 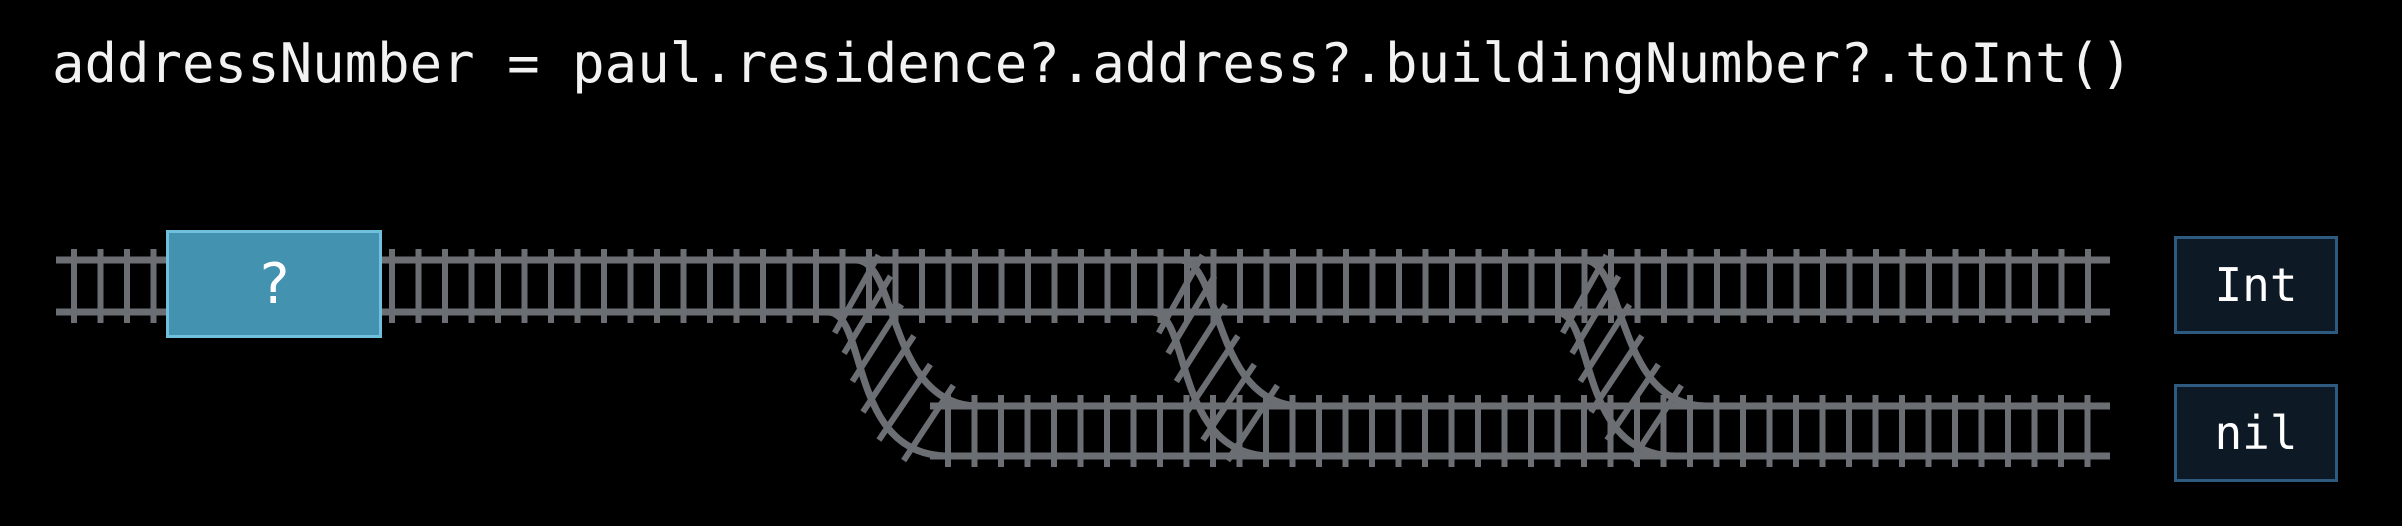 What do you see at coordinates (1181, 294) in the screenshot?
I see `switch-tie` at bounding box center [1181, 294].